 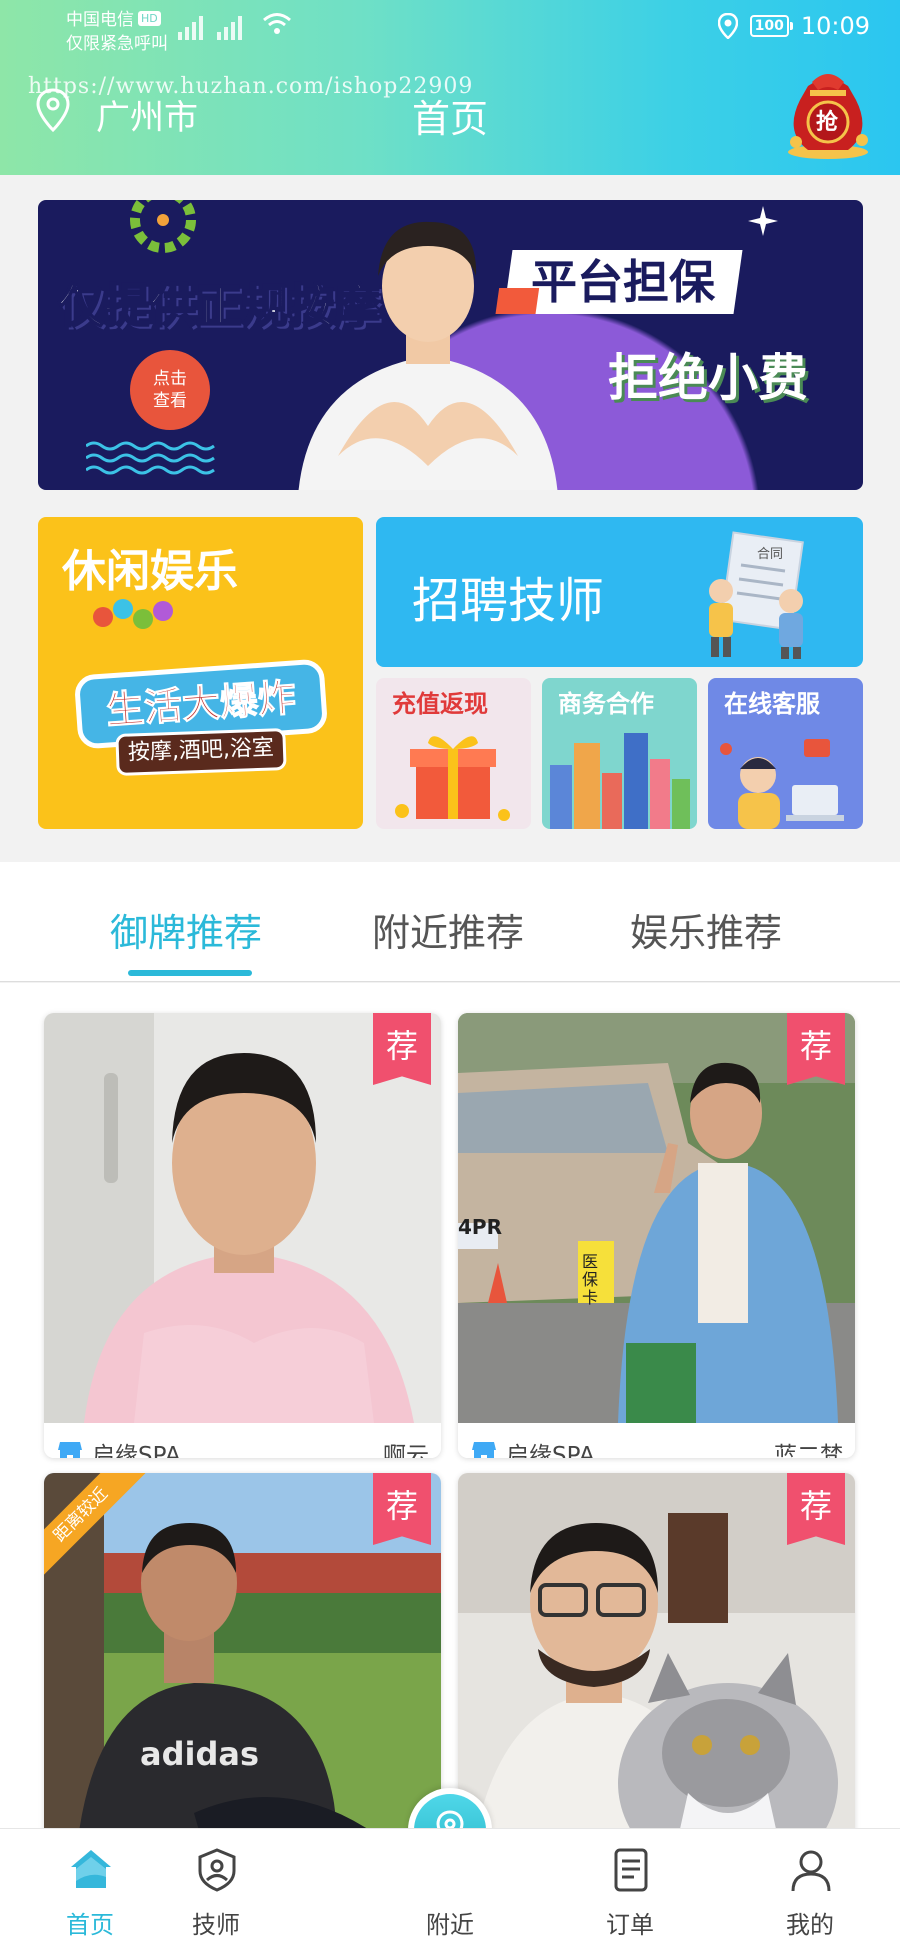 I want to click on tabbar-profile: 我的, so click(x=810, y=1889).